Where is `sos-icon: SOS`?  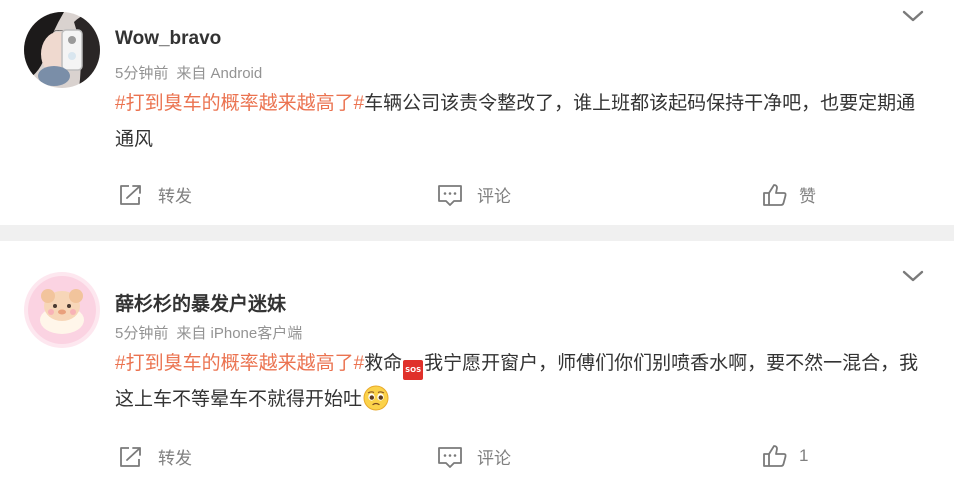
sos-icon: SOS is located at coordinates (413, 370).